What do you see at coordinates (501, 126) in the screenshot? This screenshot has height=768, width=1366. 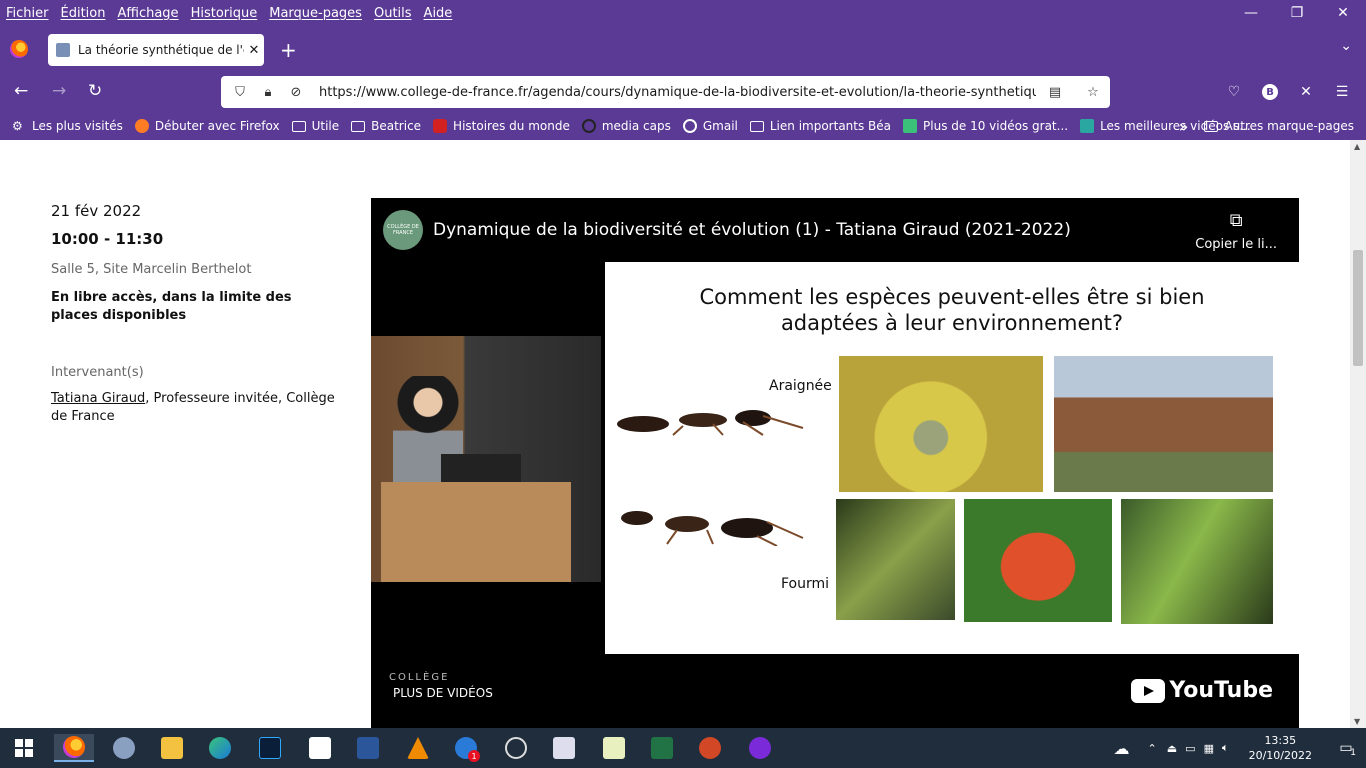 I see `bookmark-histoires: Histoires du monde` at bounding box center [501, 126].